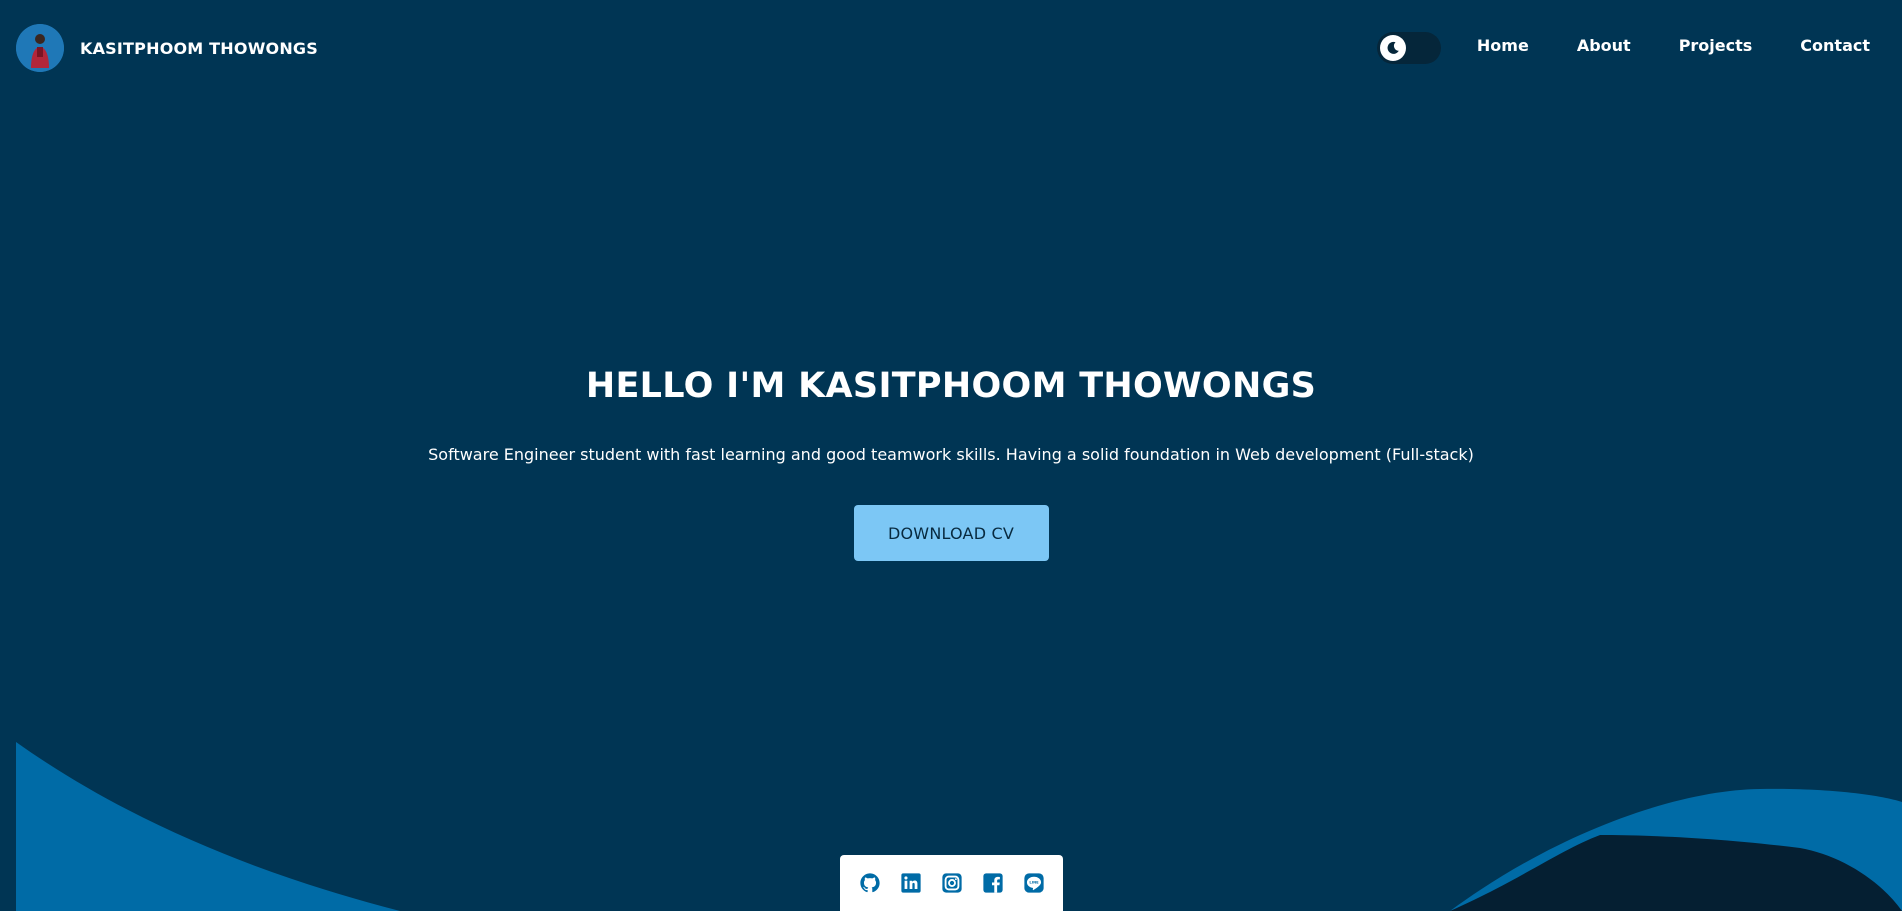 The image size is (1902, 911). I want to click on theme-toggle, so click(1409, 48).